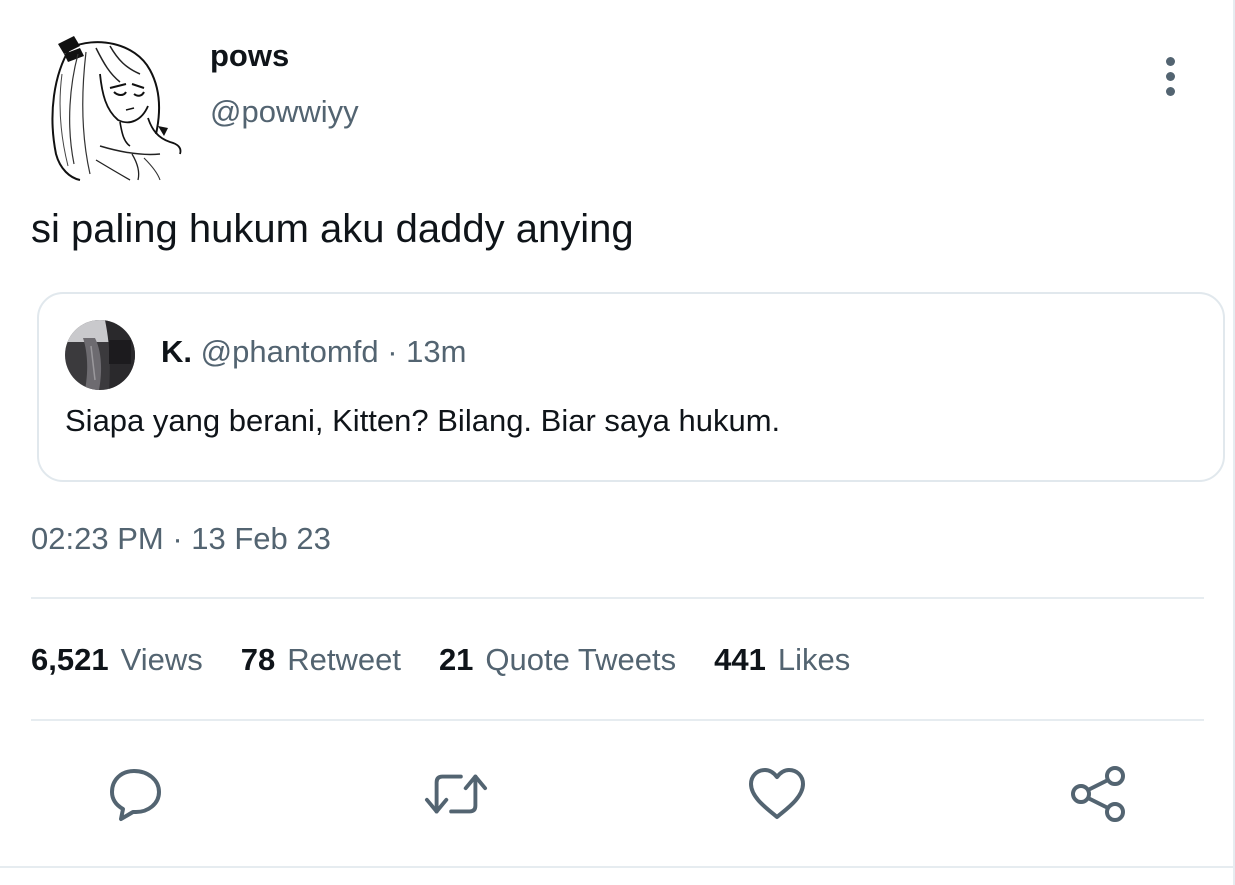 Image resolution: width=1235 pixels, height=885 pixels. Describe the element at coordinates (258, 659) in the screenshot. I see `retweets-count: 78` at that location.